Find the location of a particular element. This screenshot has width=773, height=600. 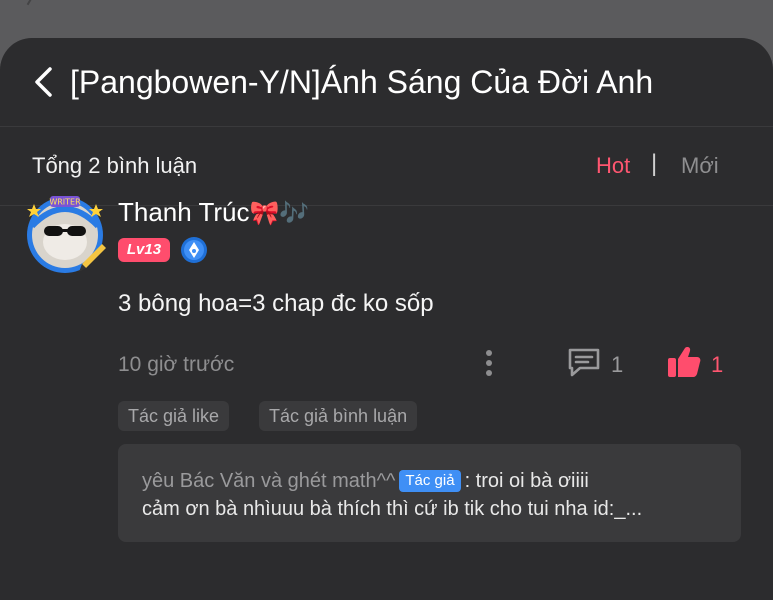

sort-new-tab: Mới is located at coordinates (700, 166).